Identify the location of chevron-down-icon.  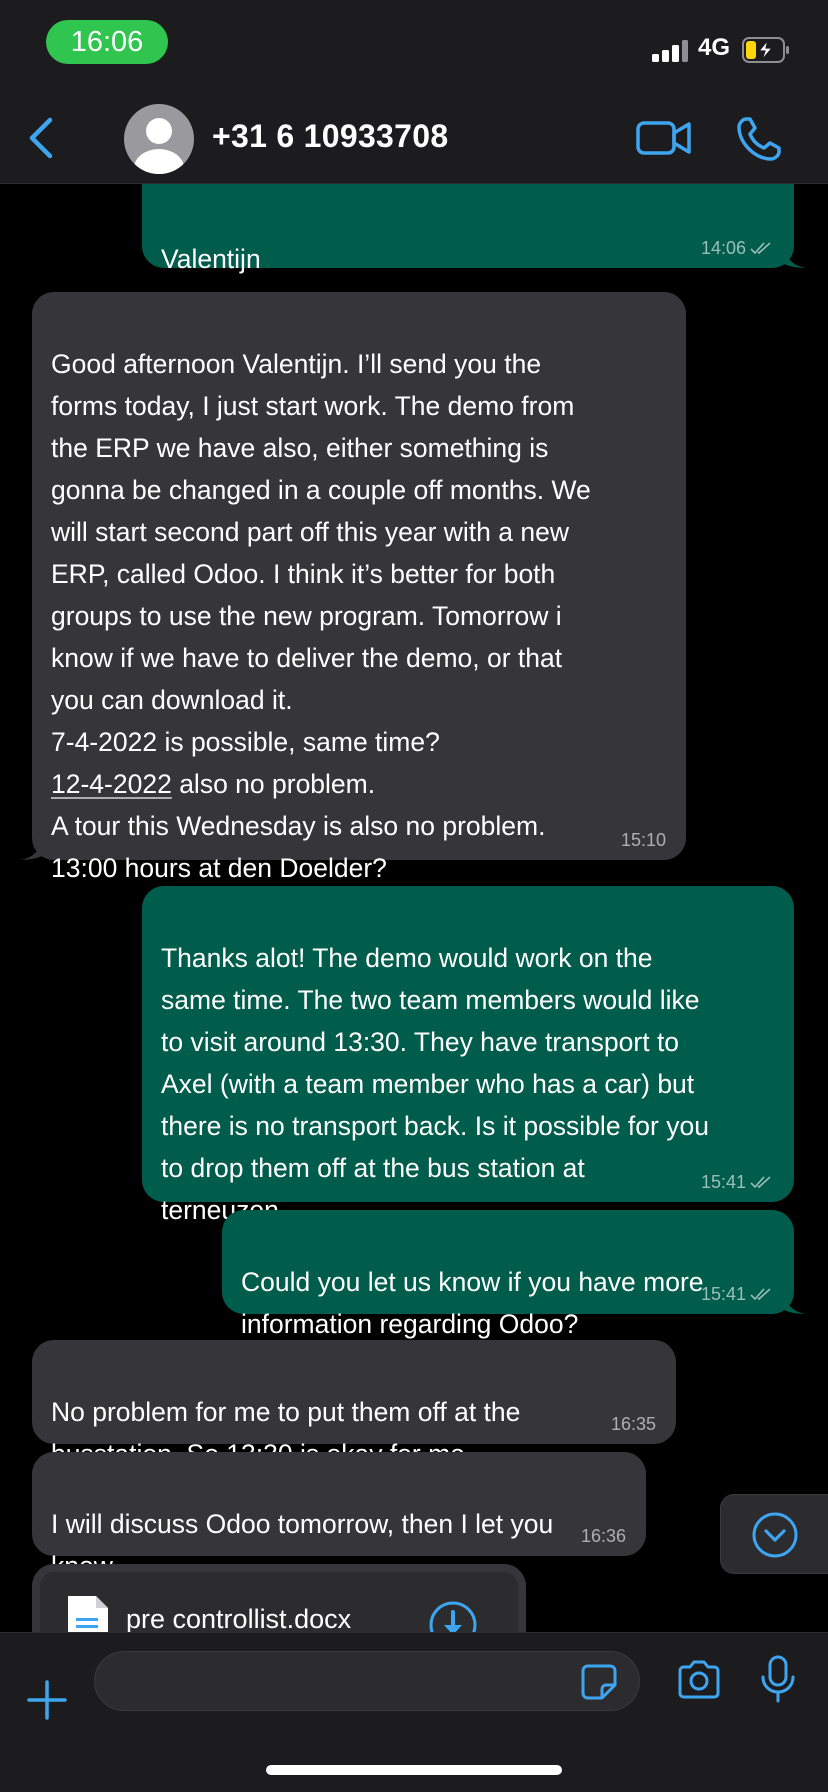
(775, 1535).